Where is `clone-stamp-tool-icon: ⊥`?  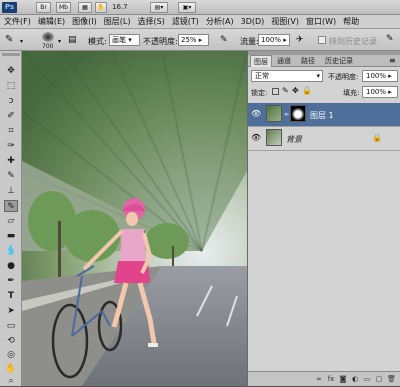 clone-stamp-tool-icon: ⊥ is located at coordinates (11, 191).